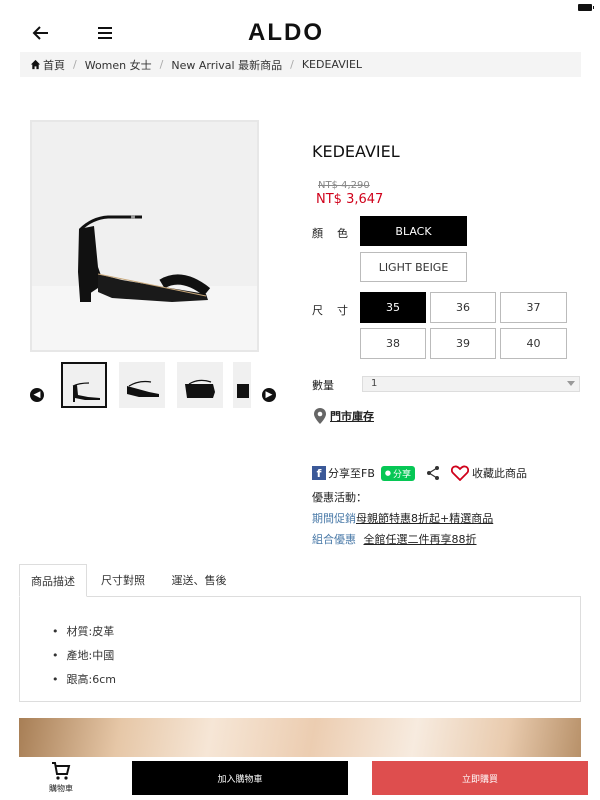 The height and width of the screenshot is (800, 600). Describe the element at coordinates (337, 310) in the screenshot. I see `size-label: 尺寸` at that location.